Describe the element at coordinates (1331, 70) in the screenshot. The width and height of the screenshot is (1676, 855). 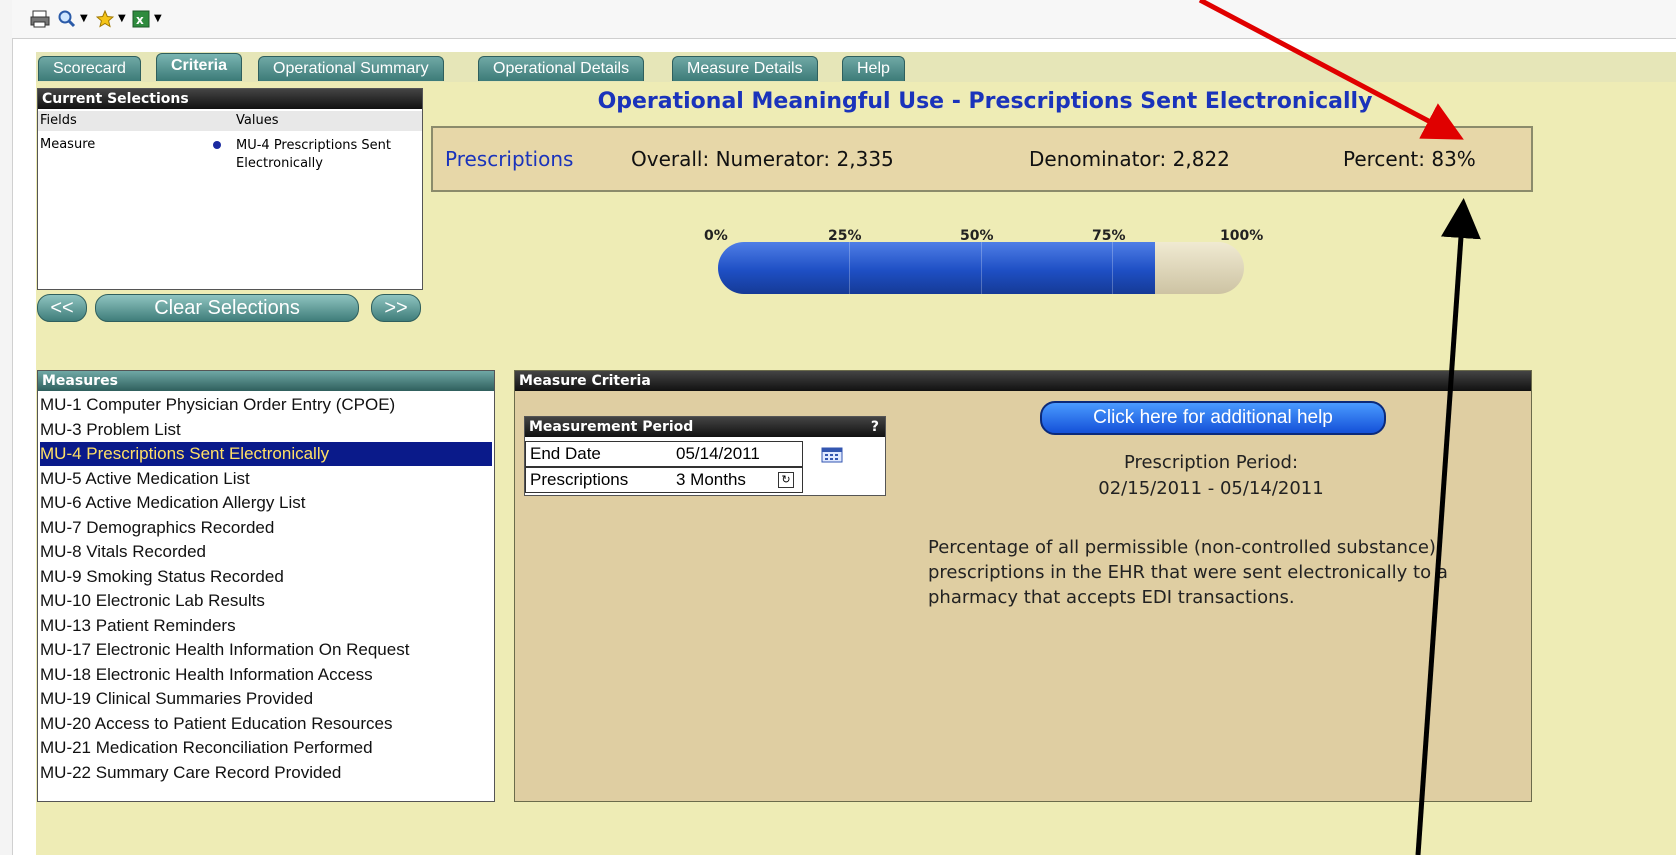
I see `red-annotation-arrow` at that location.